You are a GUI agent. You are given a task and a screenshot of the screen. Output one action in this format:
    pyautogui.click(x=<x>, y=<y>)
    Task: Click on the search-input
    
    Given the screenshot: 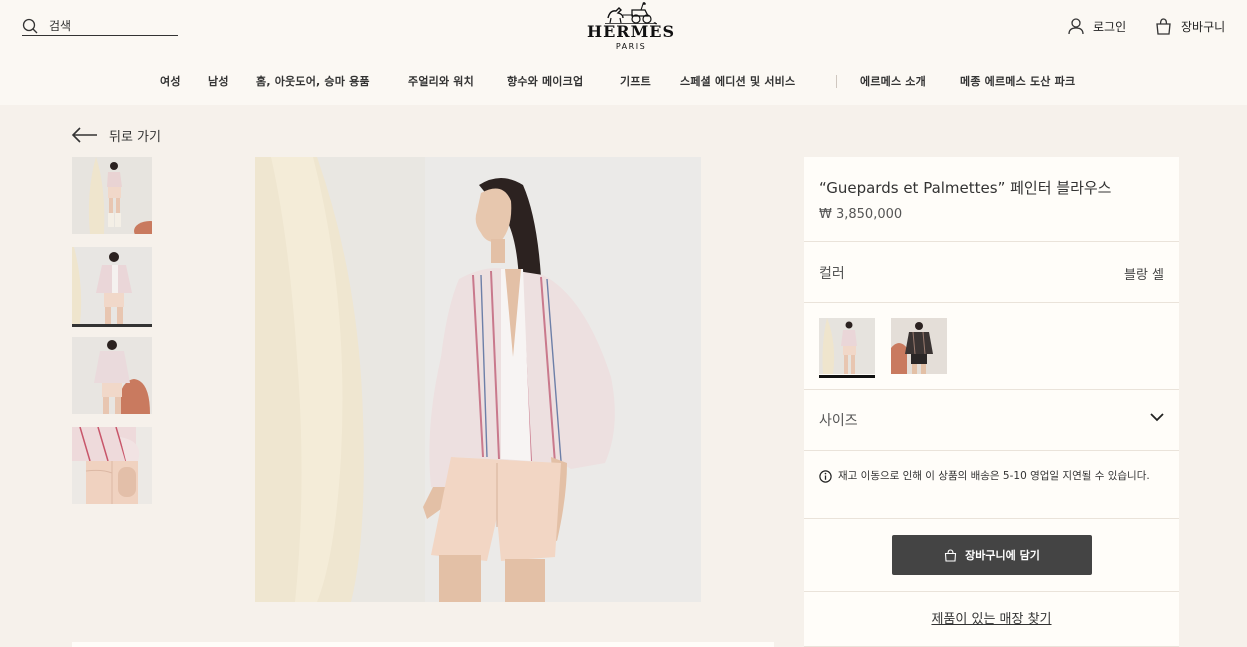 What is the action you would take?
    pyautogui.click(x=113, y=25)
    